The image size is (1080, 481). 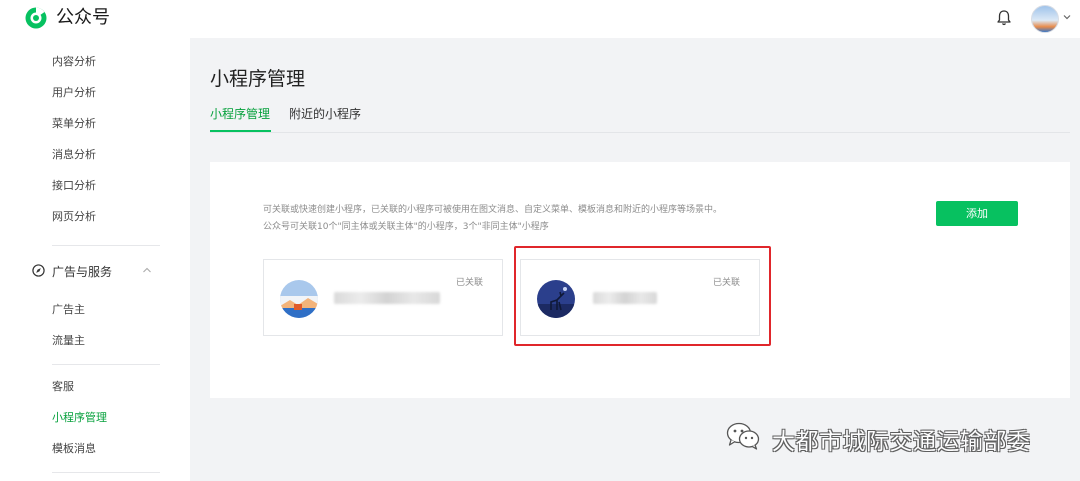 I want to click on wechat-icon, so click(x=743, y=436).